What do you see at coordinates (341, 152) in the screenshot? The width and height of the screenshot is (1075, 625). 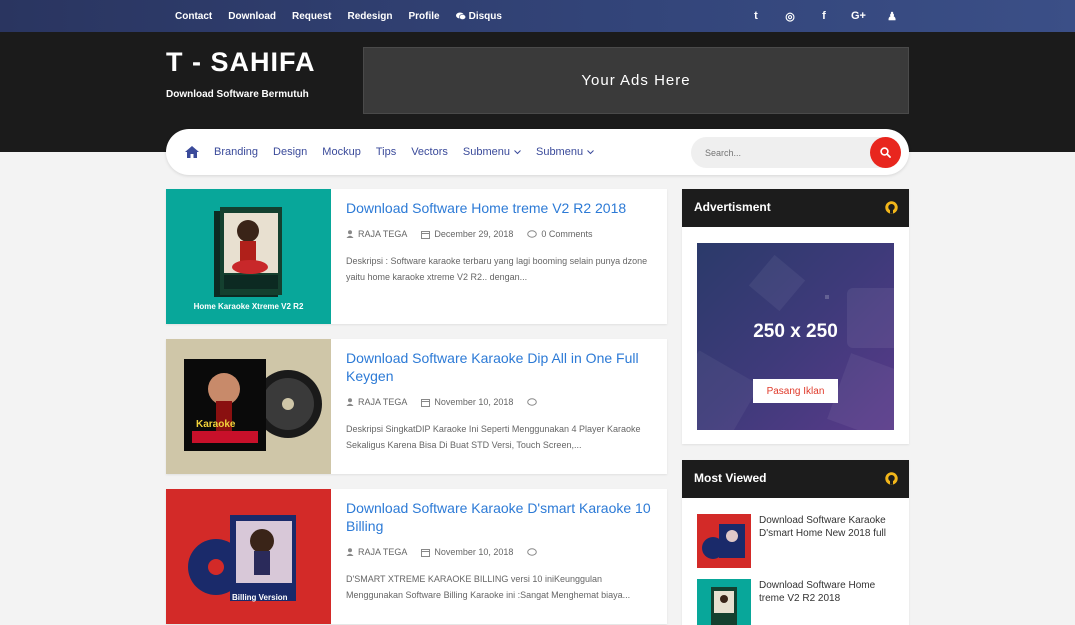 I see `nav-item-mockup: Mockup` at bounding box center [341, 152].